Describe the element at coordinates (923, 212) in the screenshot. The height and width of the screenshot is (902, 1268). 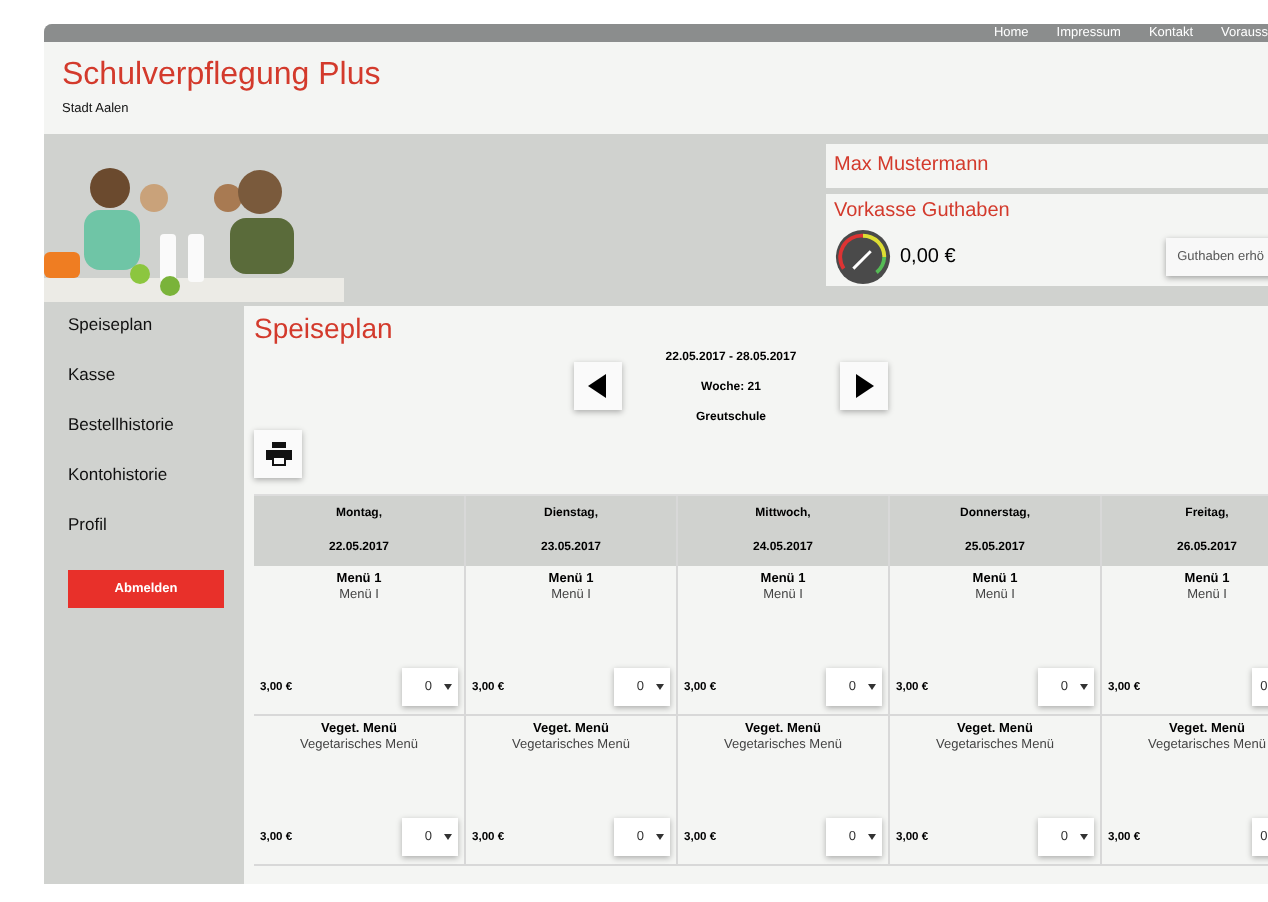
I see `balance-title: Vorkasse Guthaben` at that location.